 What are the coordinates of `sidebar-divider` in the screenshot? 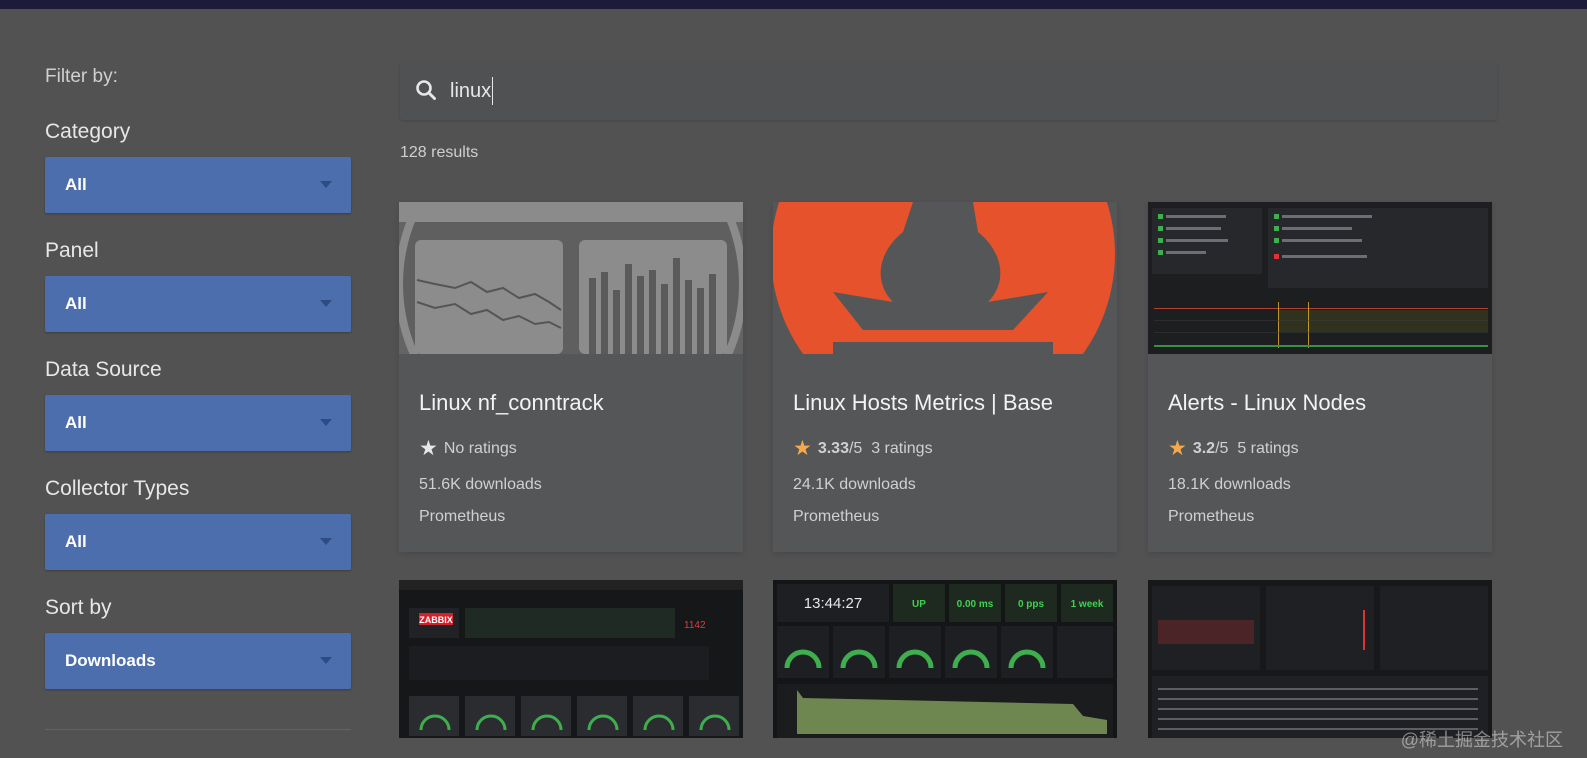 It's located at (198, 729).